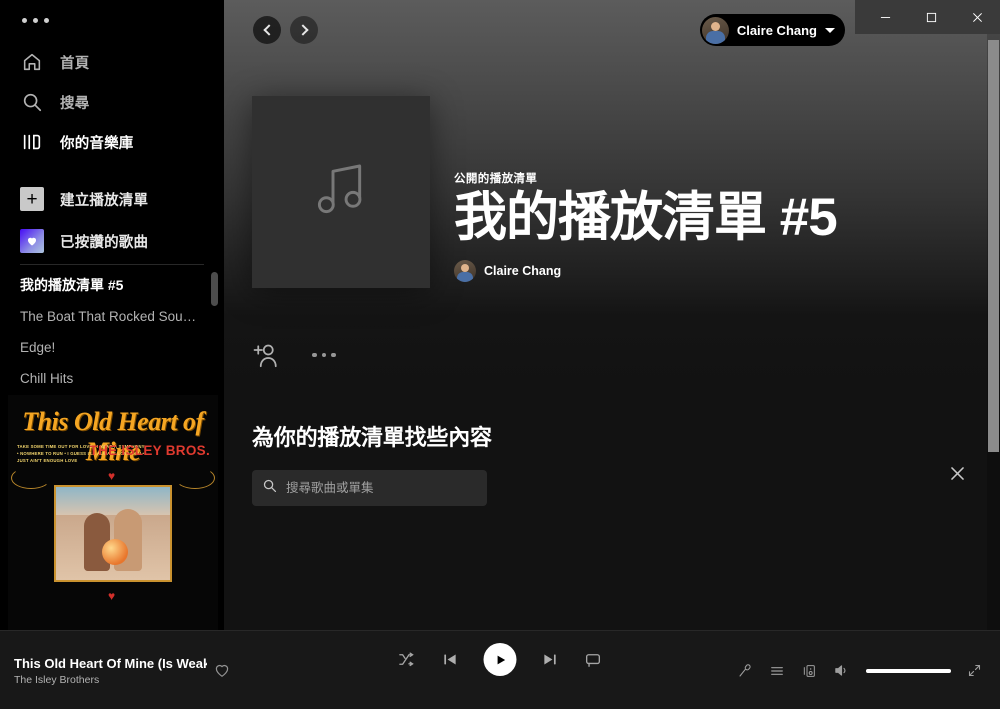 The width and height of the screenshot is (1000, 709). I want to click on find-content-heading: 為你的播放清單找些內容, so click(372, 437).